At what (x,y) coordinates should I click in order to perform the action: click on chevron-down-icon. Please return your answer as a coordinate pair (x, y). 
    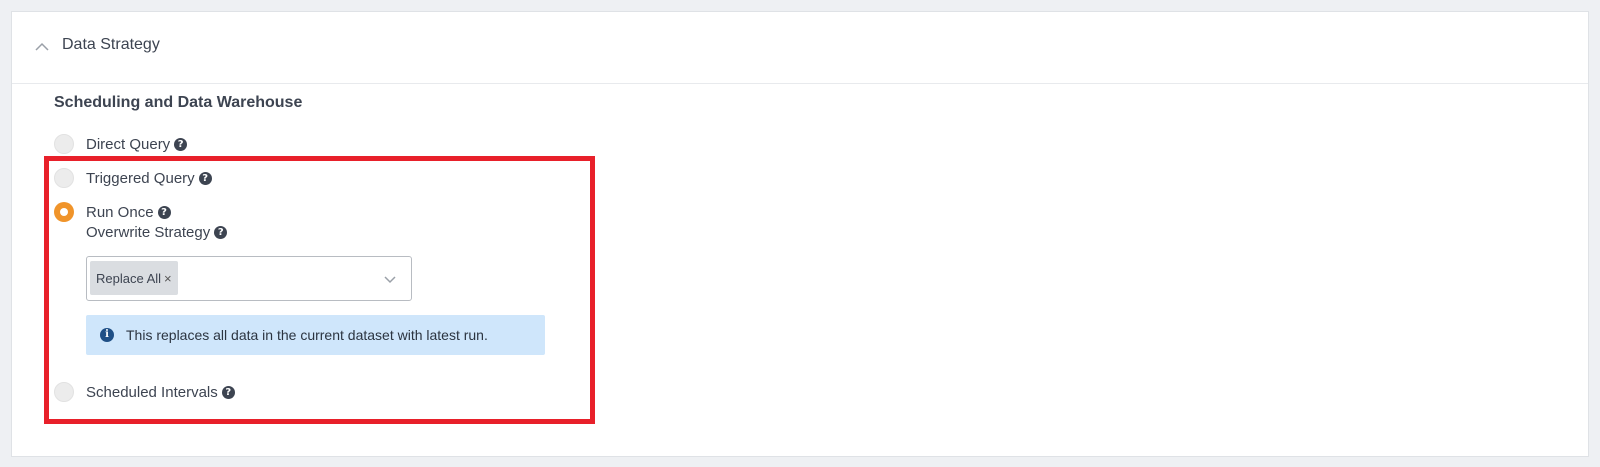
    Looking at the image, I should click on (390, 279).